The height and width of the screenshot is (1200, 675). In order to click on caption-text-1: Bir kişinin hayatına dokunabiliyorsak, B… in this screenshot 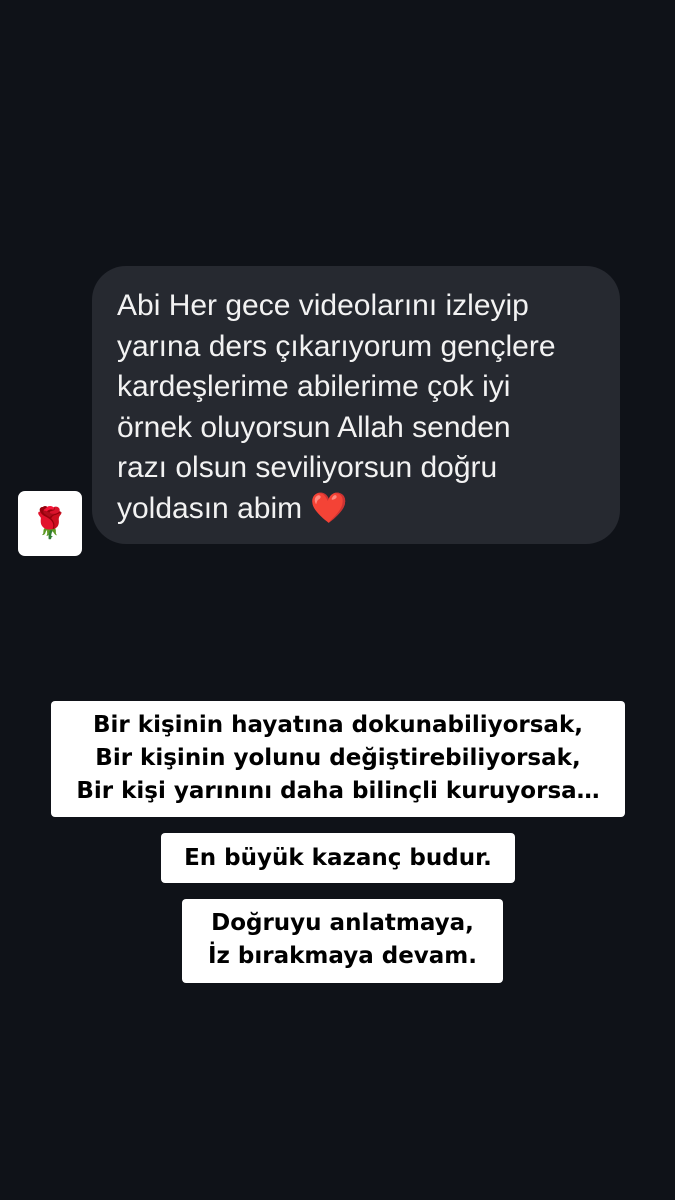, I will do `click(338, 759)`.